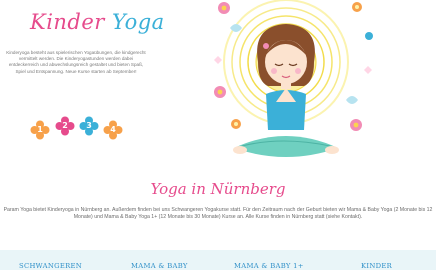  Describe the element at coordinates (224, 8) in the screenshot. I see `decor-flower-icon` at that location.